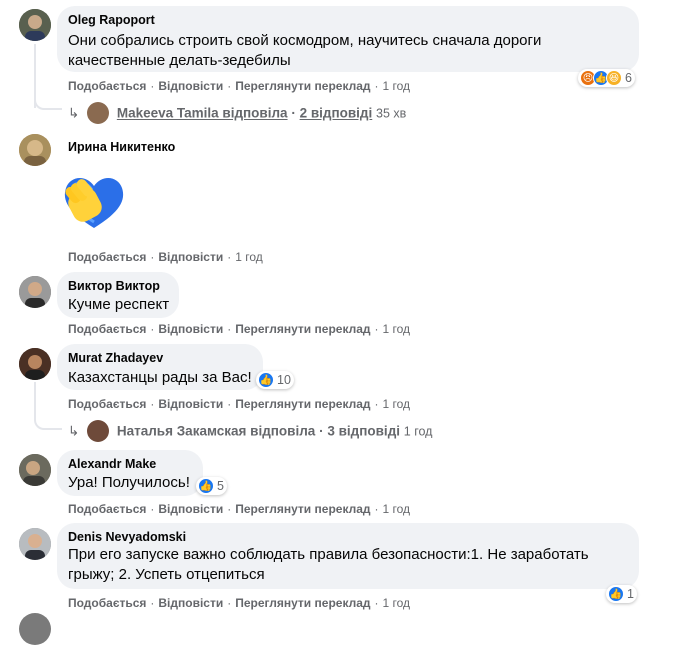 The width and height of the screenshot is (681, 645). I want to click on comment-text-line: Ура! Получилось!, so click(129, 482).